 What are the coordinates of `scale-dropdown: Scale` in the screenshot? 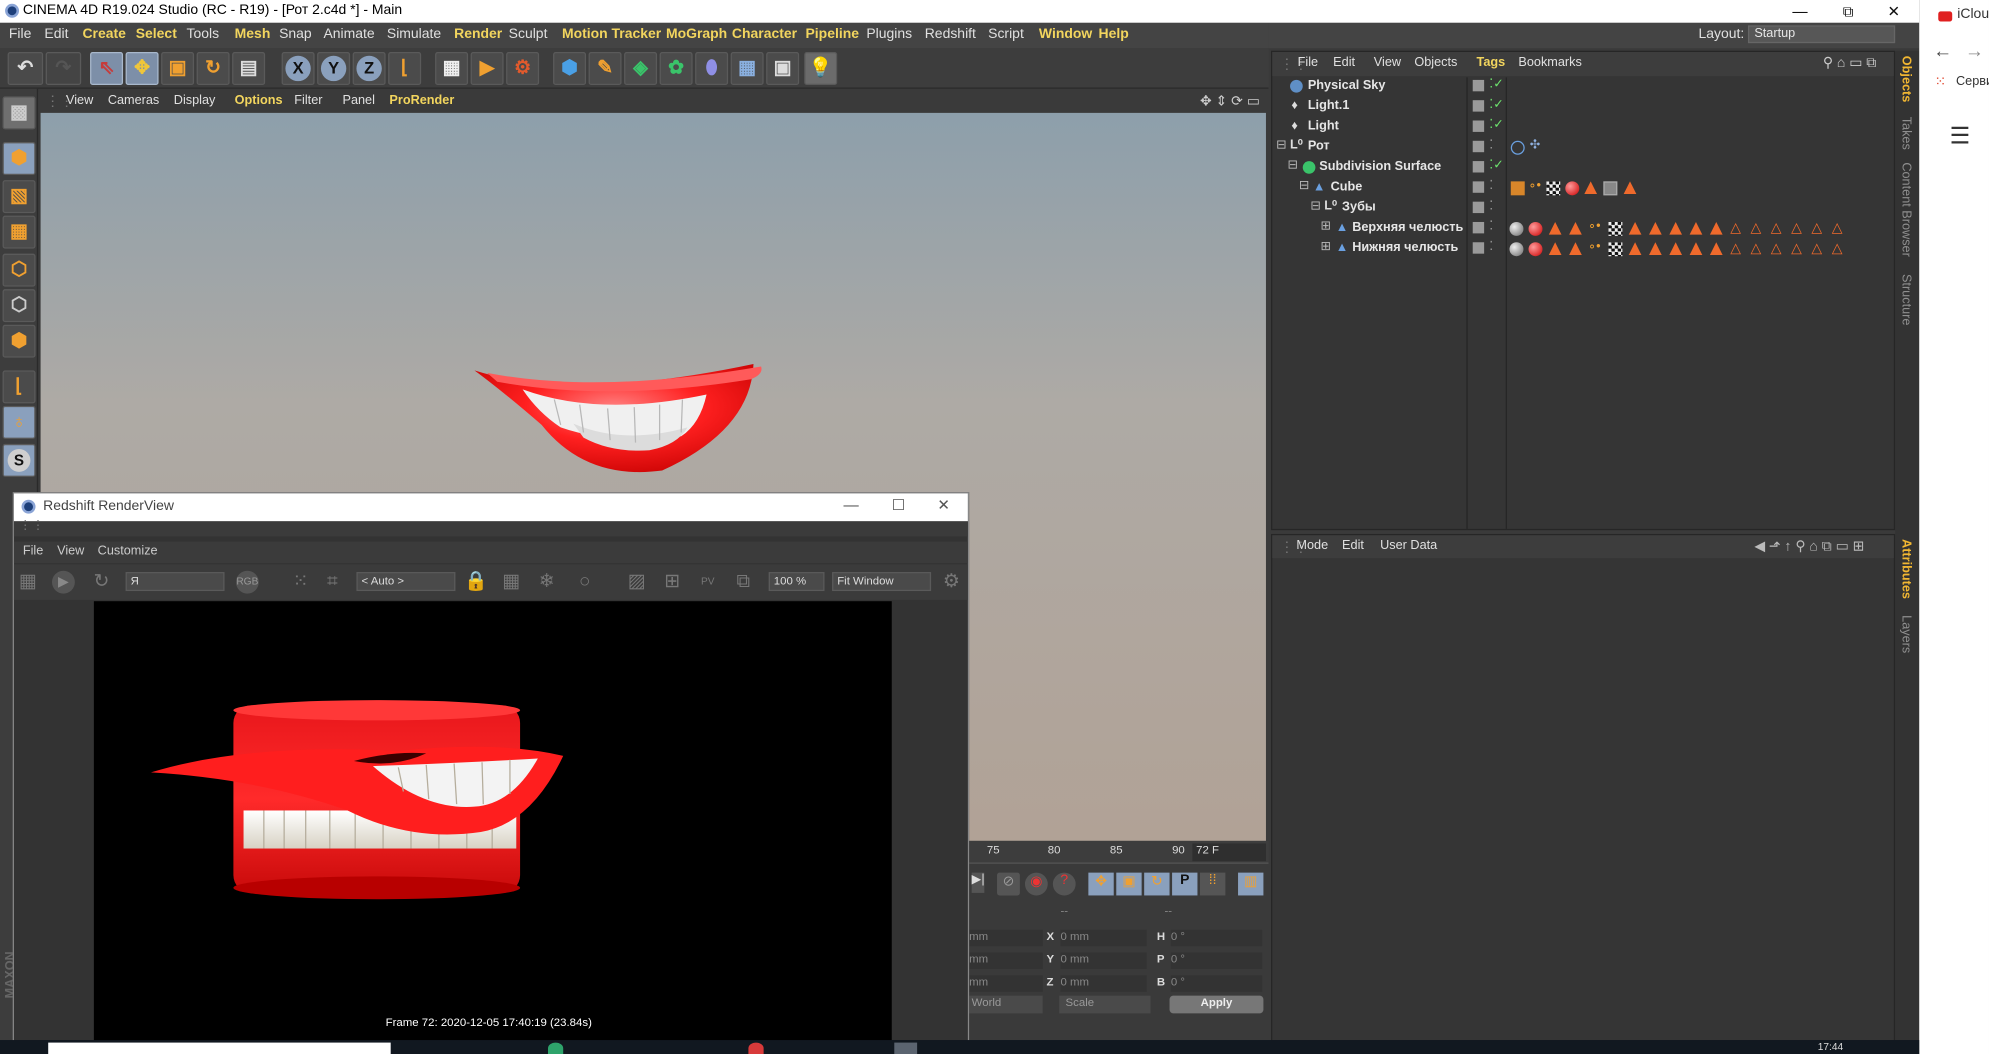 It's located at (1105, 1004).